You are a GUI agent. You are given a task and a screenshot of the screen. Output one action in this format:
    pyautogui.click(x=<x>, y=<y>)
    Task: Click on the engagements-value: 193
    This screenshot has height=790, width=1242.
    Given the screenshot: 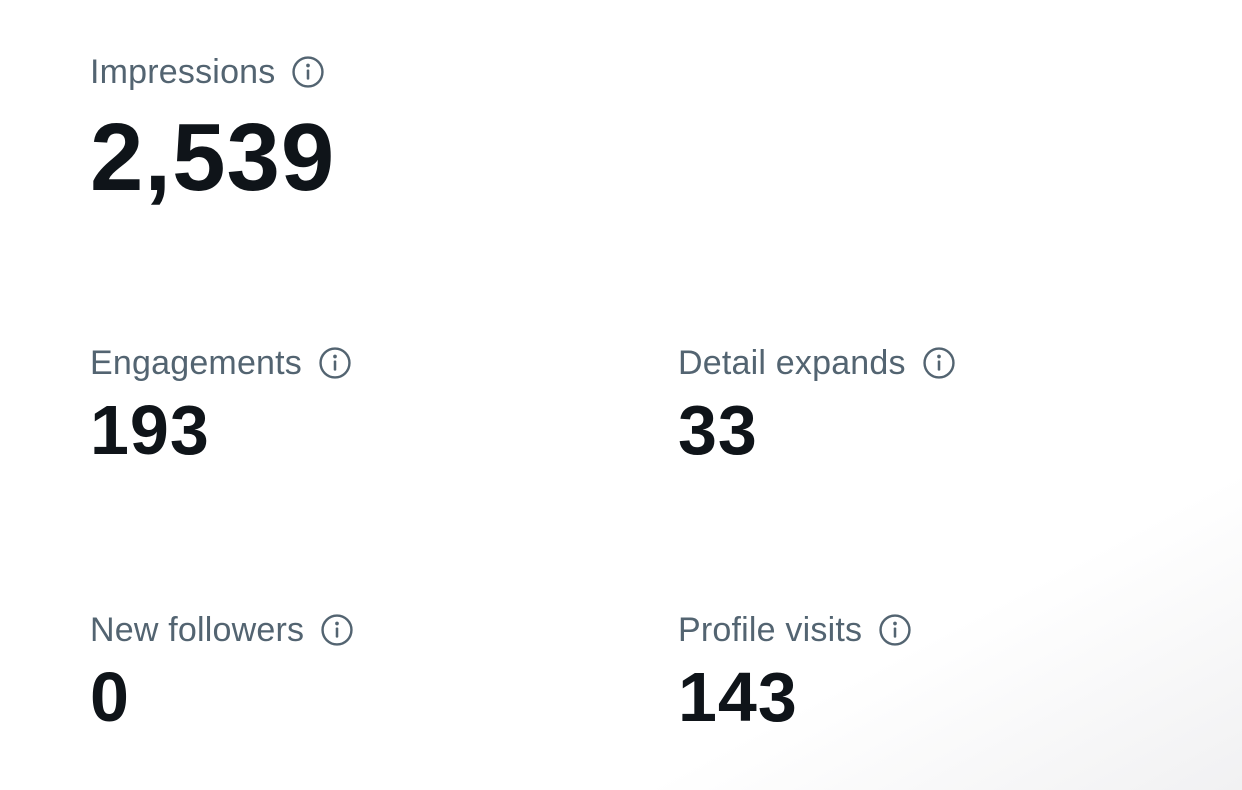 What is the action you would take?
    pyautogui.click(x=150, y=430)
    